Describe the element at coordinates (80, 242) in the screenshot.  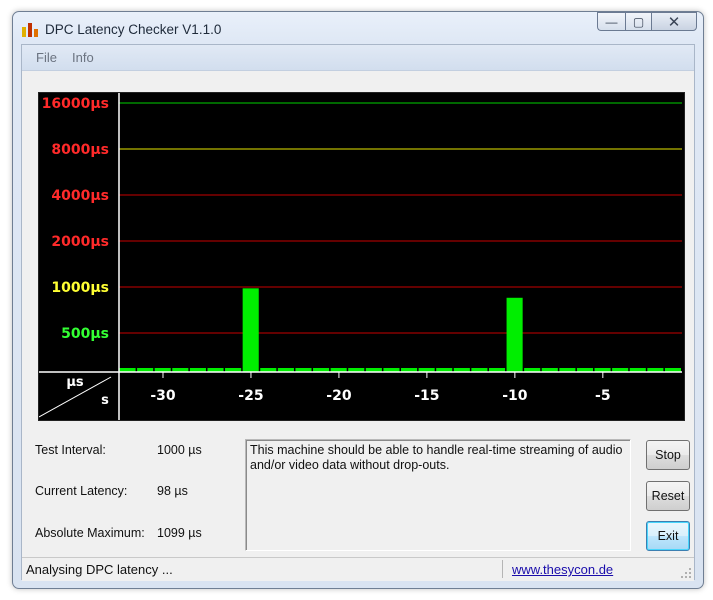
I see `y-axis-label: 2000µs` at that location.